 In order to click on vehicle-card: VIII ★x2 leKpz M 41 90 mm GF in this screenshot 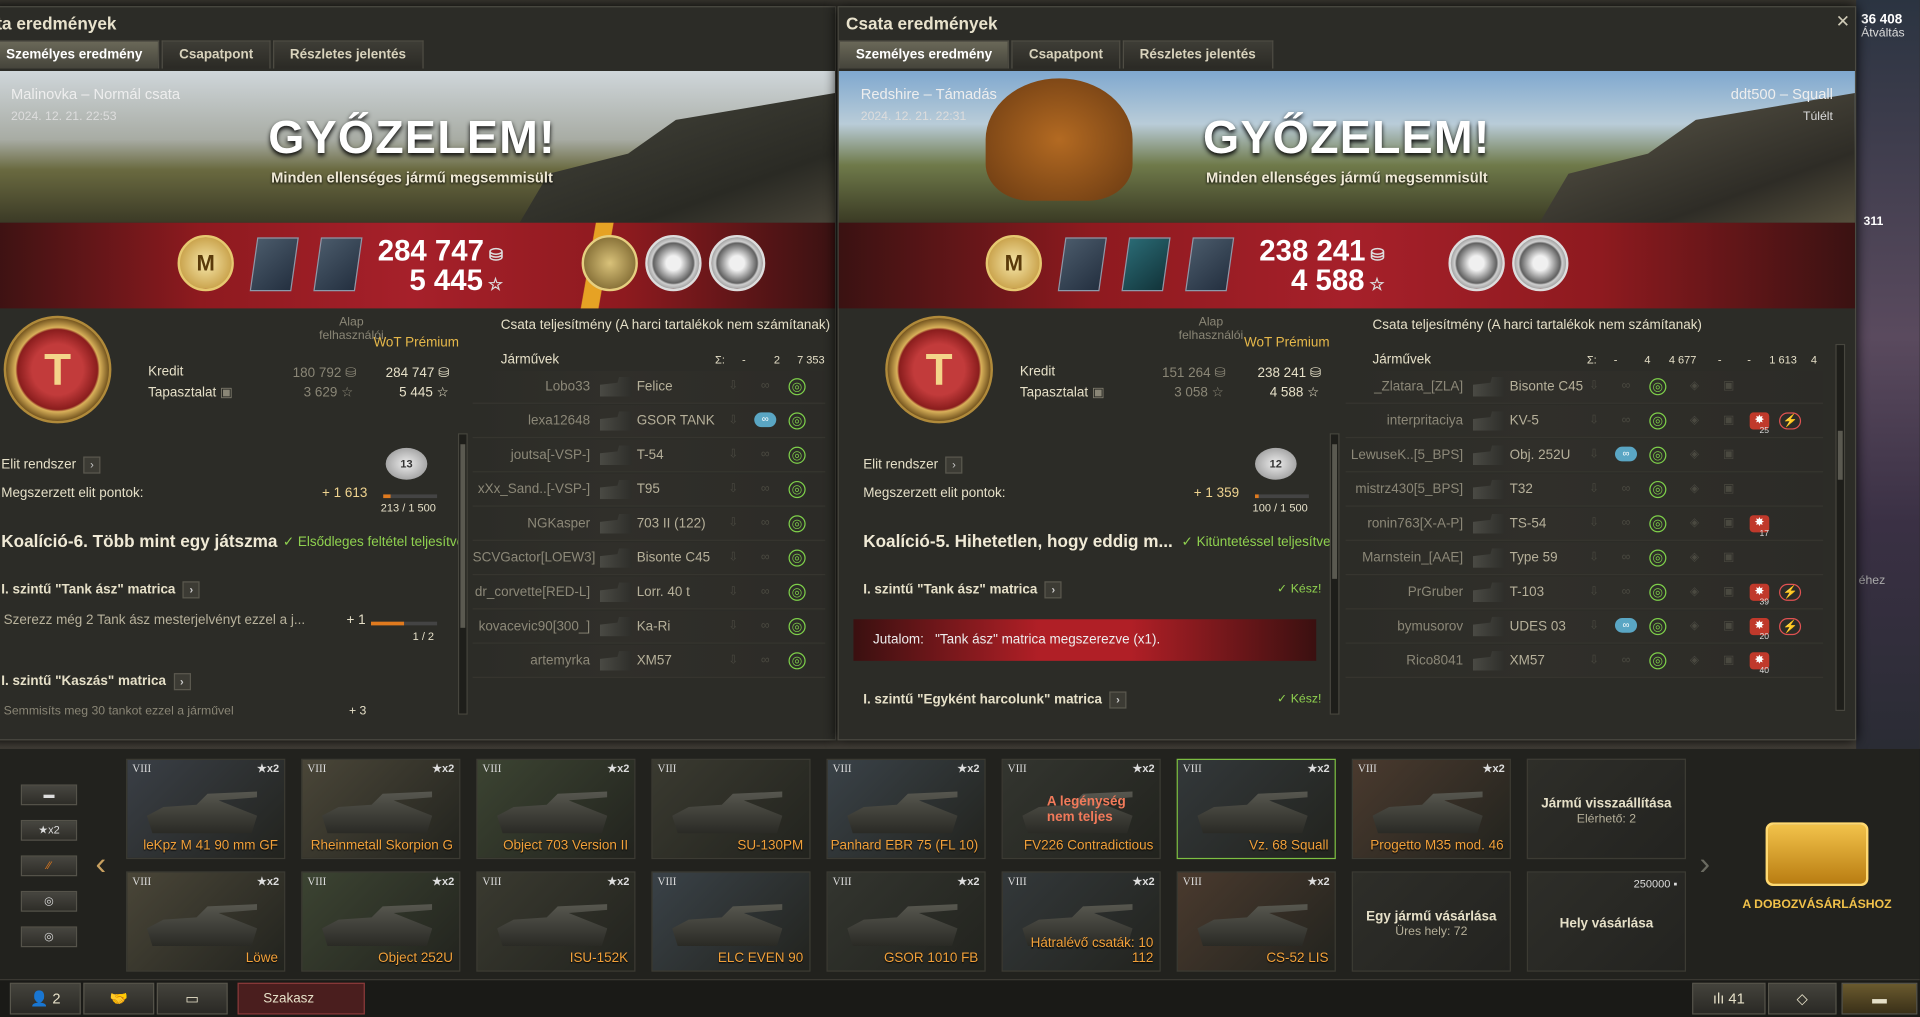, I will do `click(206, 809)`.